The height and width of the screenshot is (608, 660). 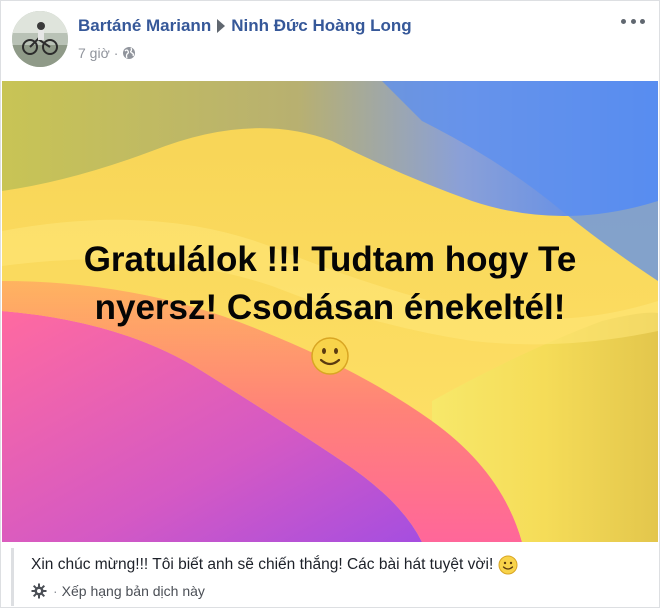 I want to click on arrow-right-icon, so click(x=221, y=26).